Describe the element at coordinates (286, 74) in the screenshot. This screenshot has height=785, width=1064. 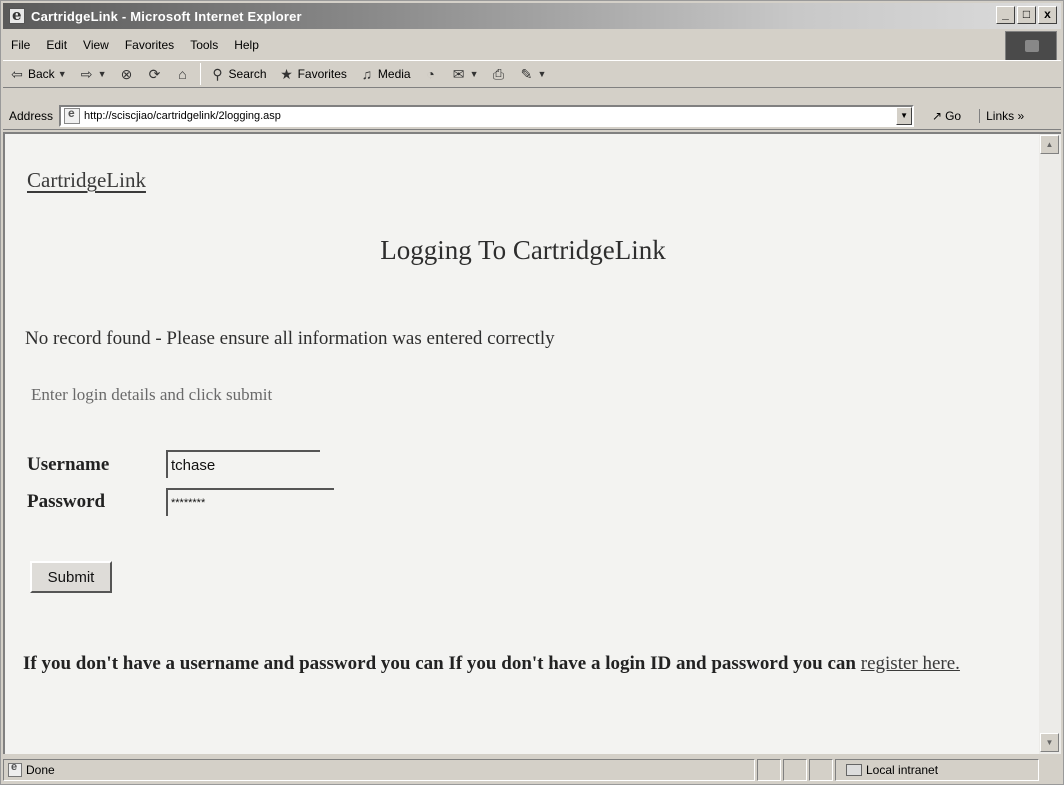
I see `favorites-icon: ★` at that location.